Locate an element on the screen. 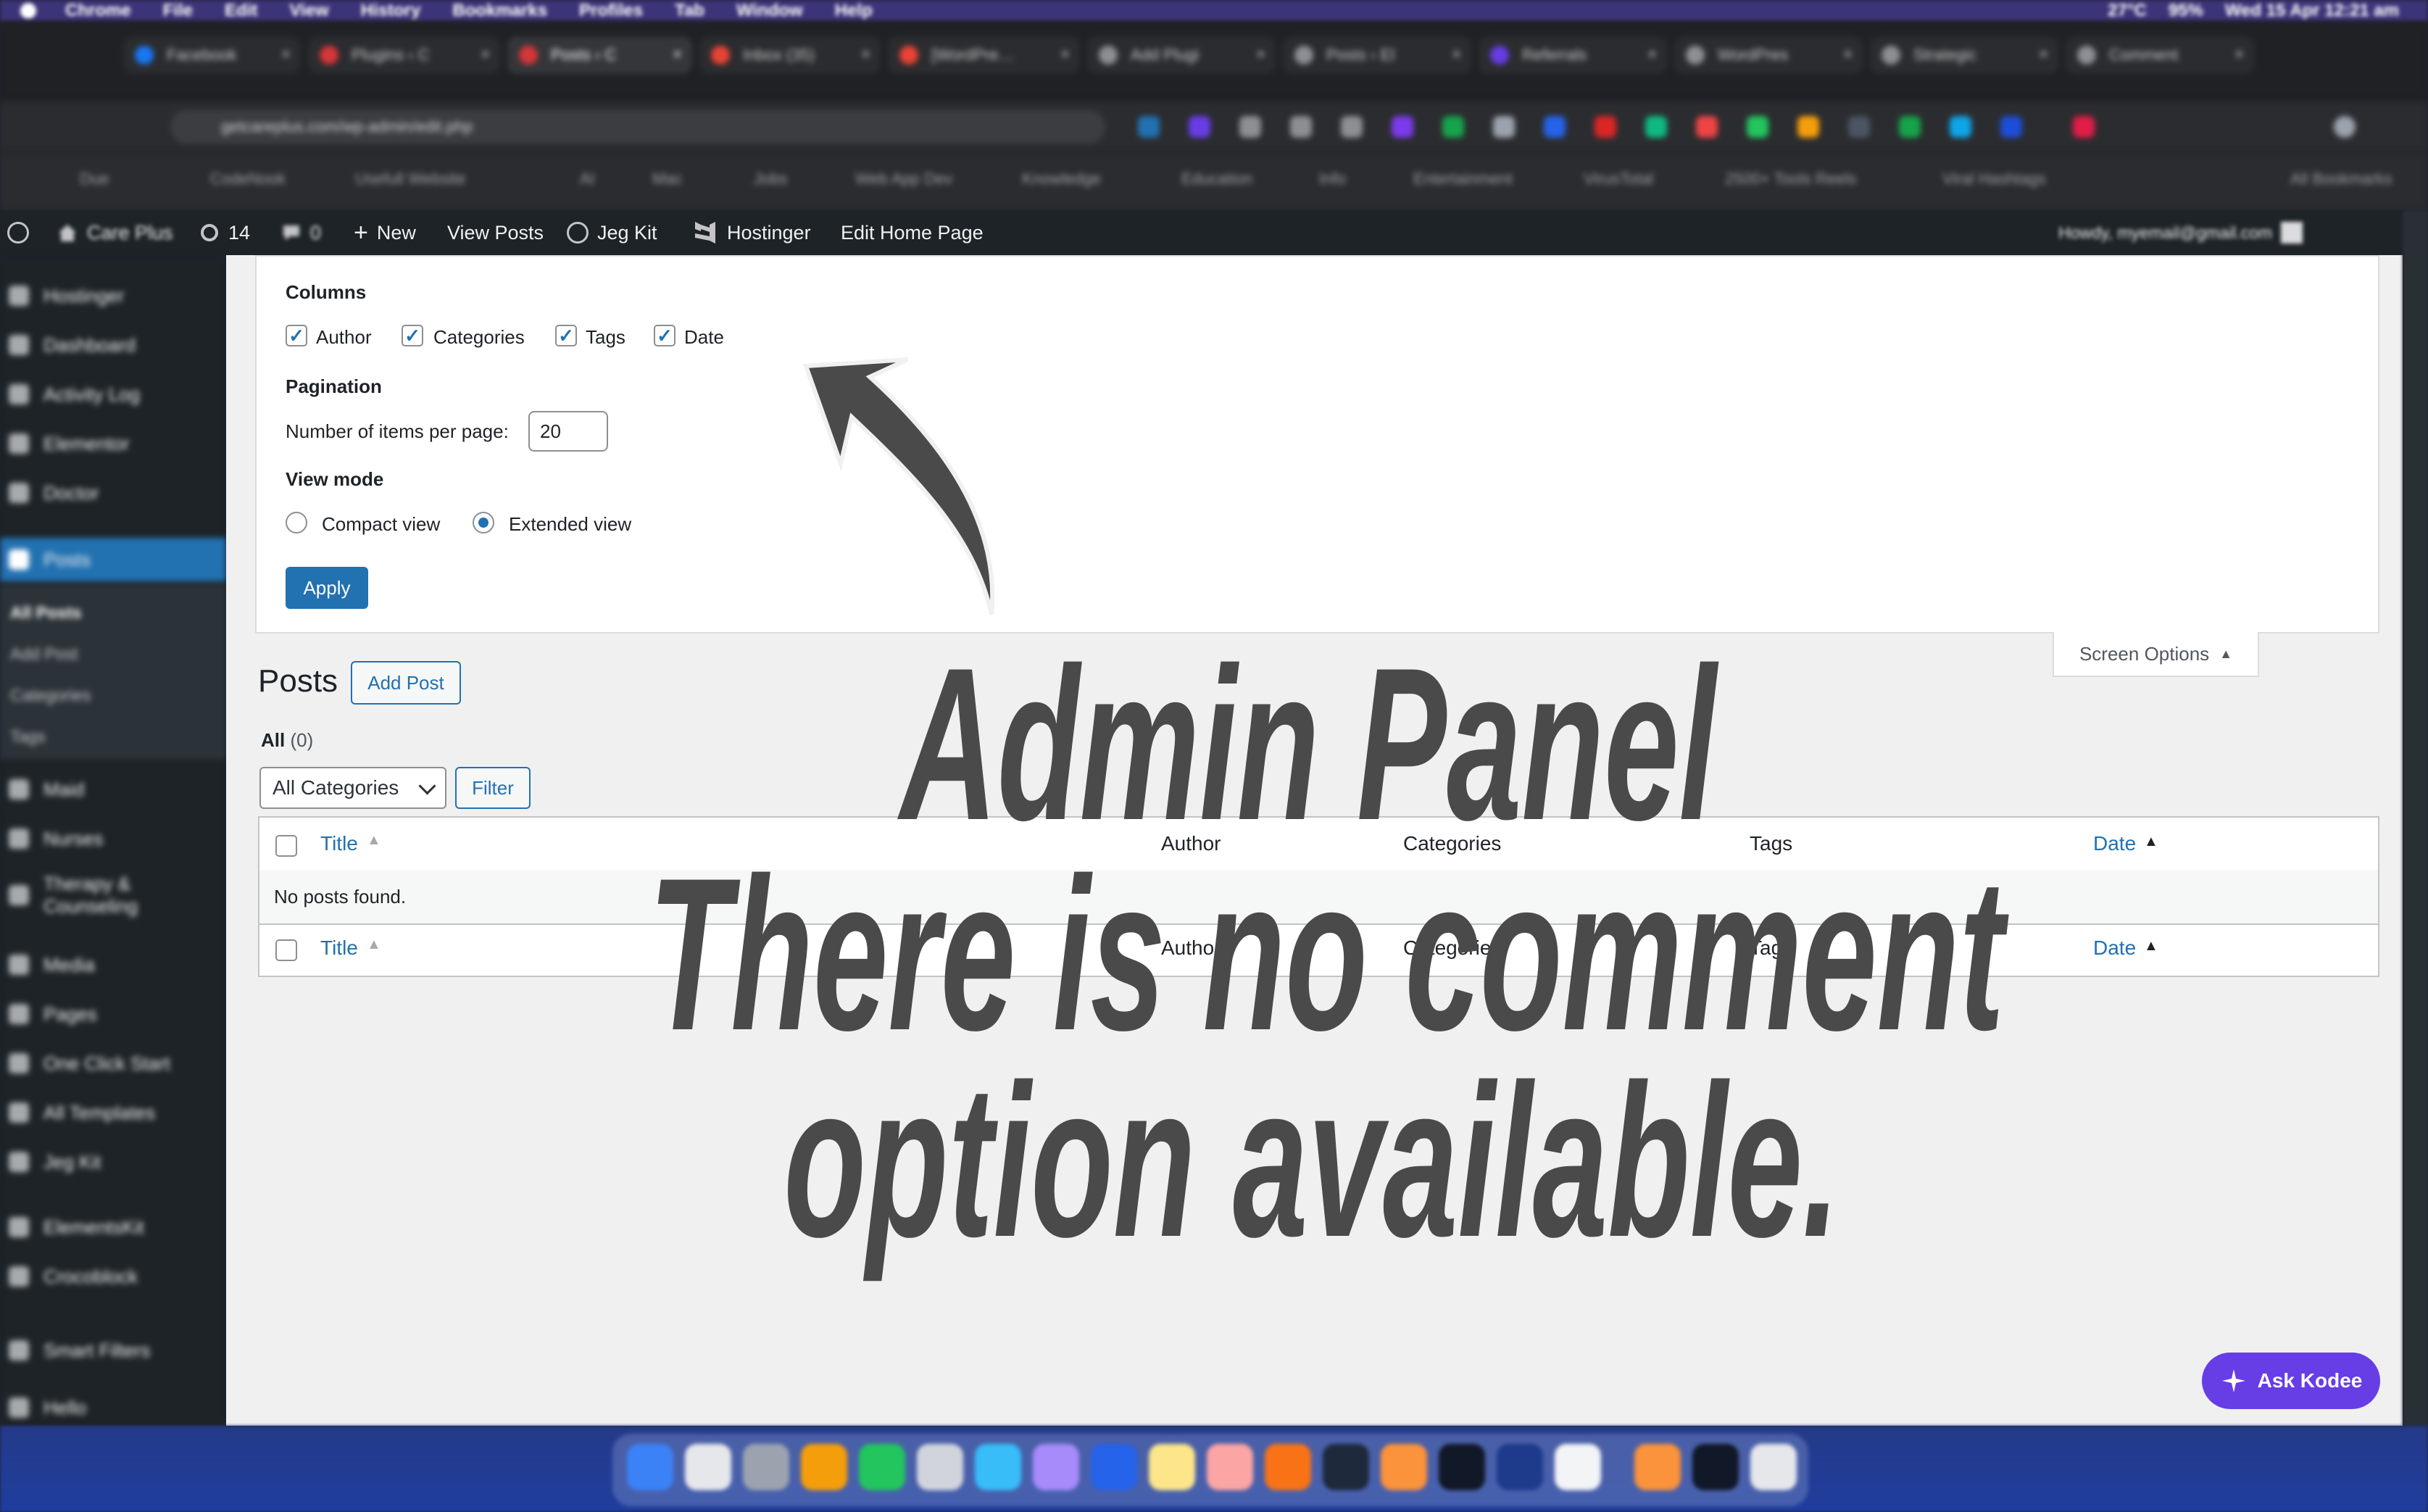  photoshop-icon is located at coordinates (1520, 1467).